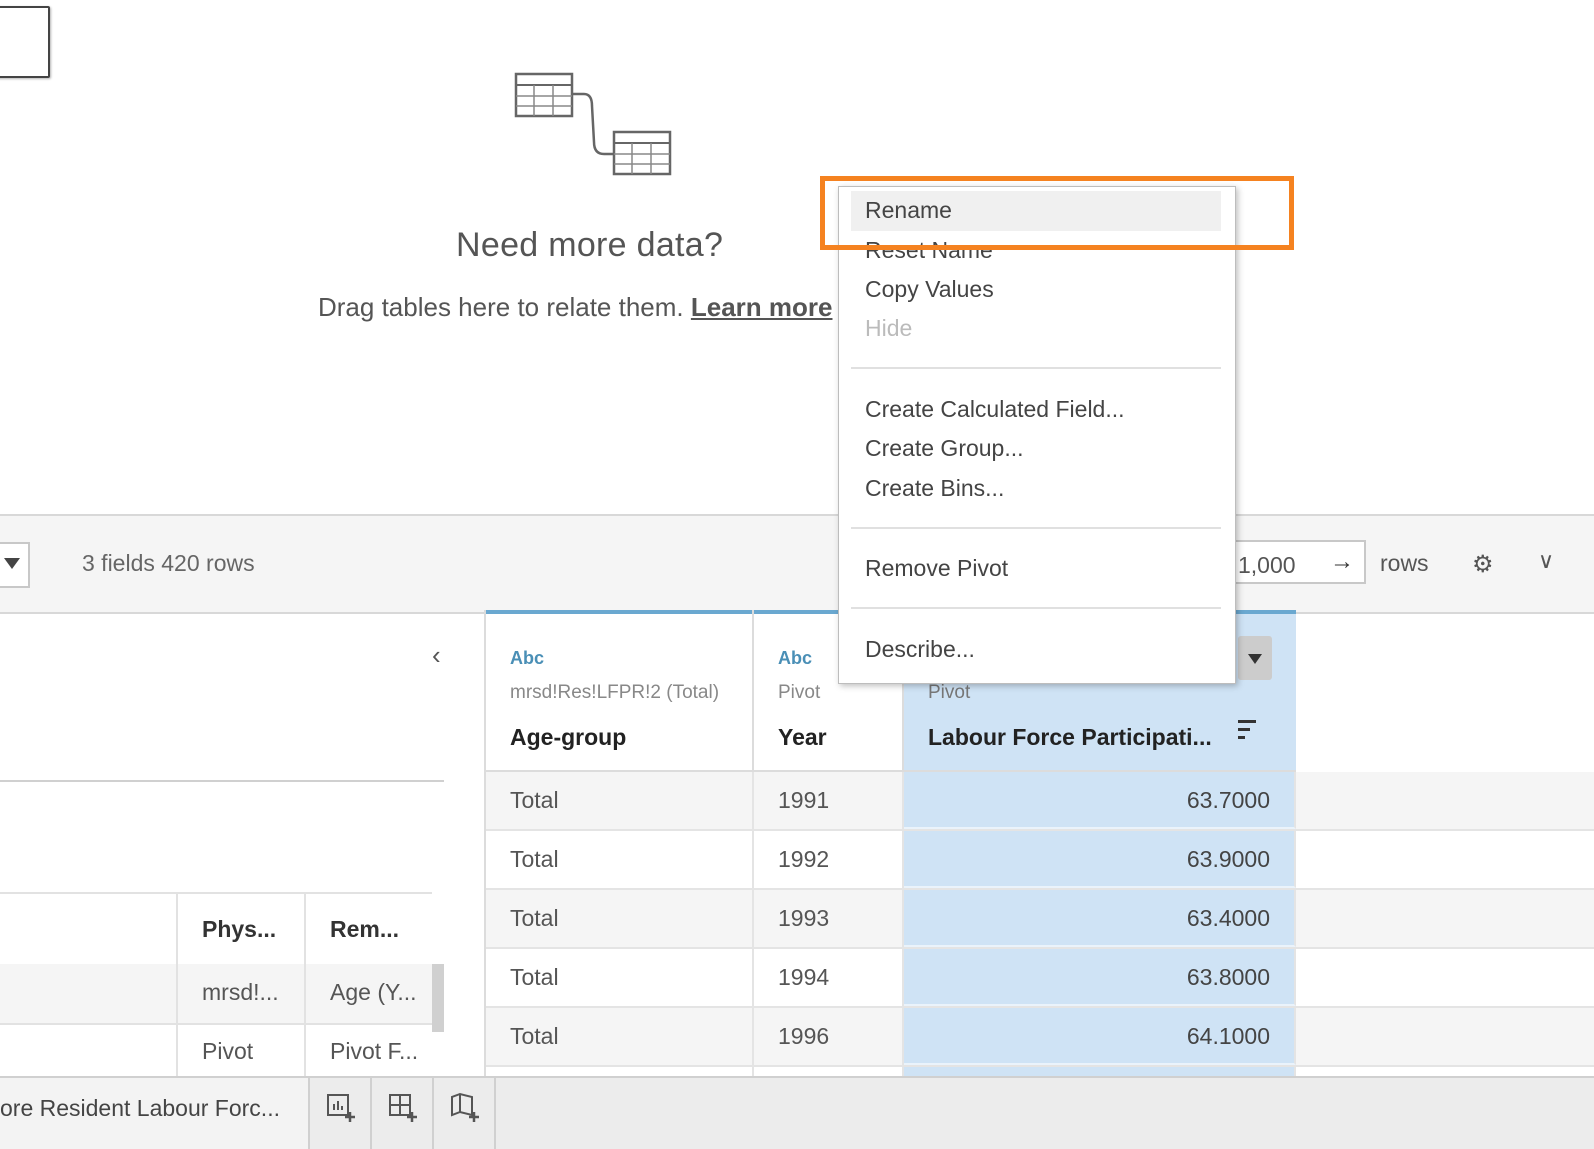 The image size is (1594, 1149). Describe the element at coordinates (501, 307) in the screenshot. I see `canvas-subtext-label: Drag tables here to relate them.` at that location.